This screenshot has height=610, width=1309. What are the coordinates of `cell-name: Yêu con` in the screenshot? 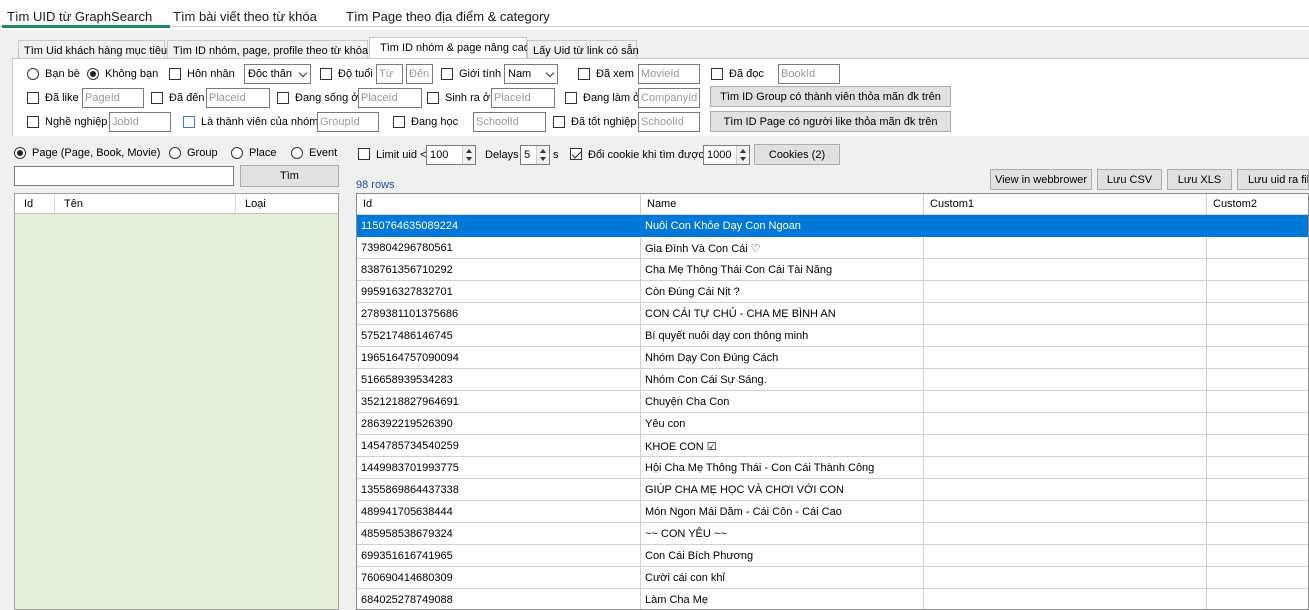 It's located at (782, 424).